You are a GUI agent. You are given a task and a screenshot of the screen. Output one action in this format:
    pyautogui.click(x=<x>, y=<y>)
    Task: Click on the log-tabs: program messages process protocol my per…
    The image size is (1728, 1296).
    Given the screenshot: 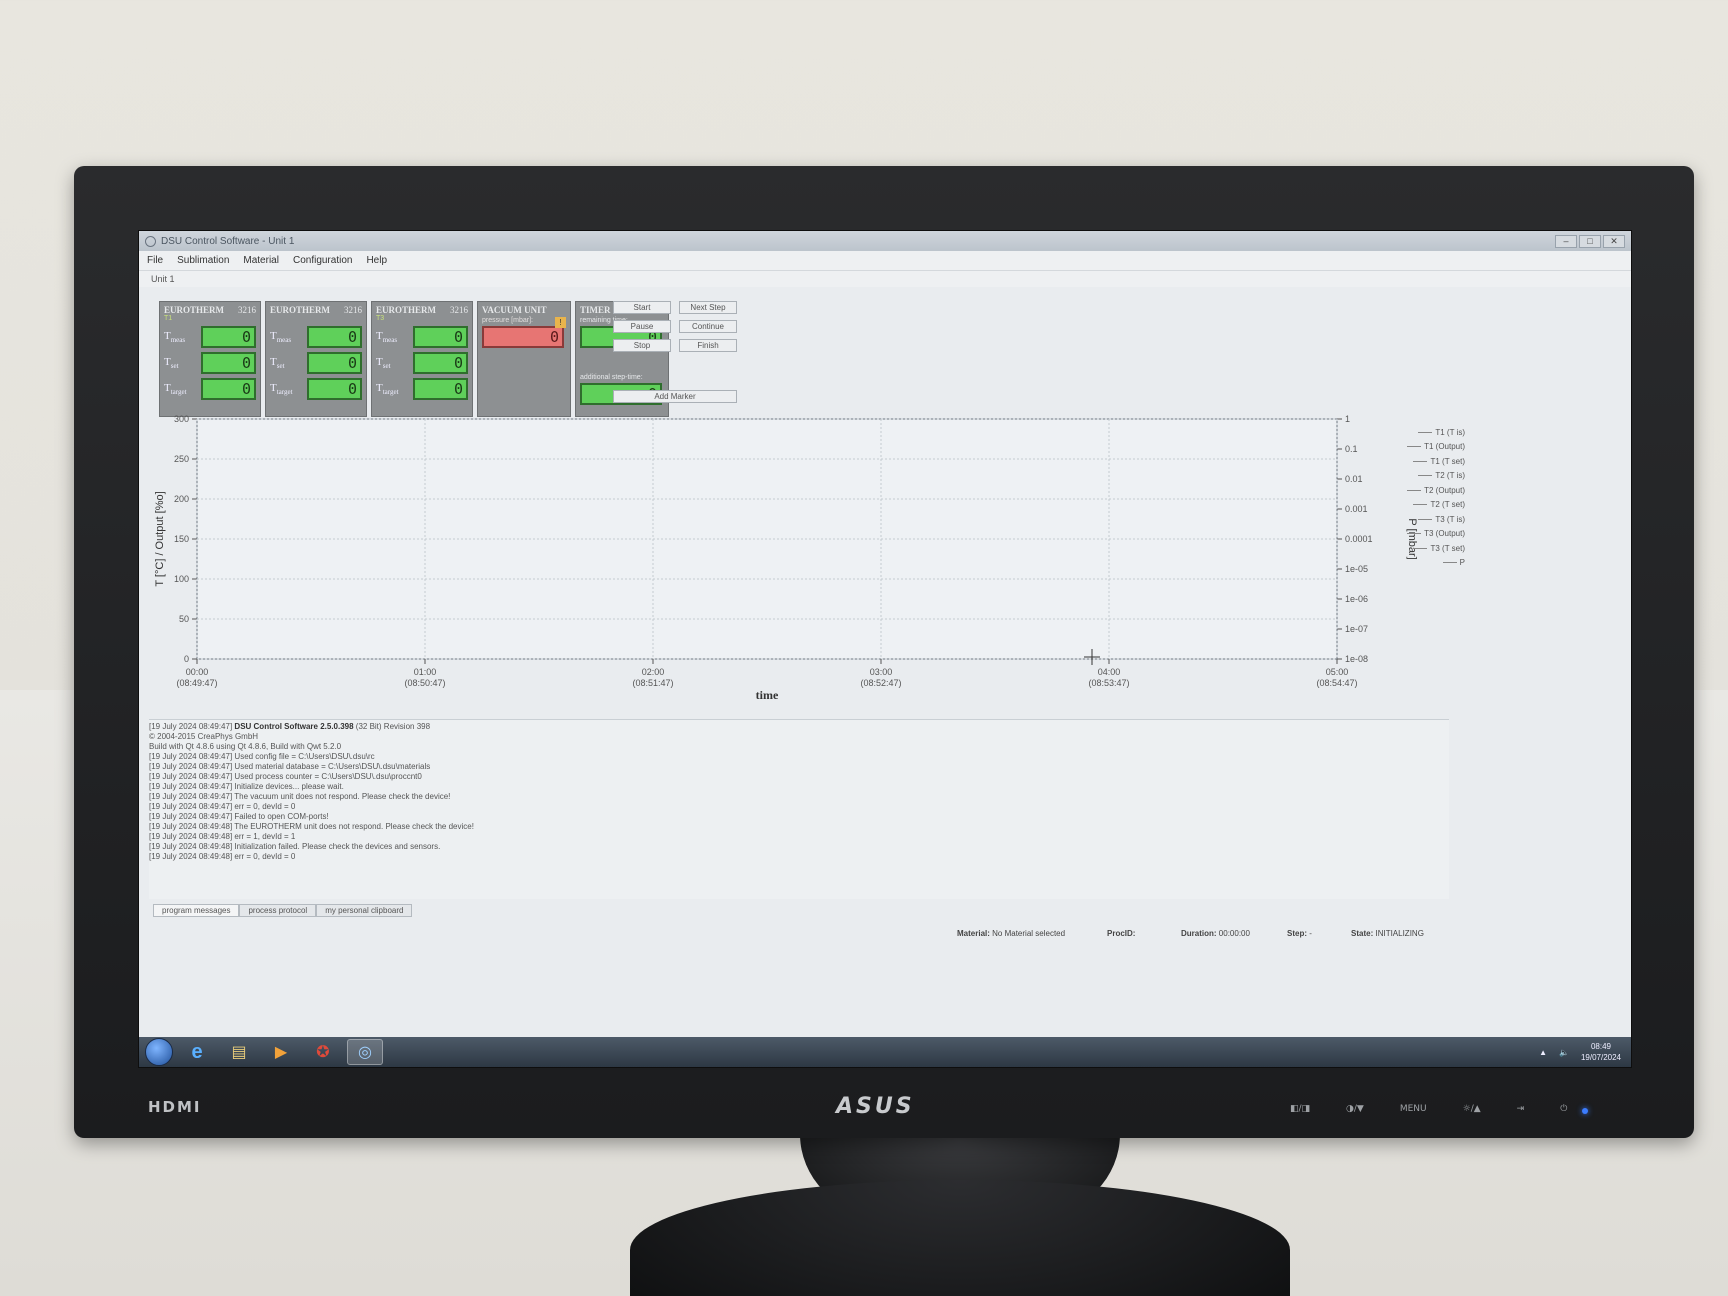 What is the action you would take?
    pyautogui.click(x=283, y=910)
    